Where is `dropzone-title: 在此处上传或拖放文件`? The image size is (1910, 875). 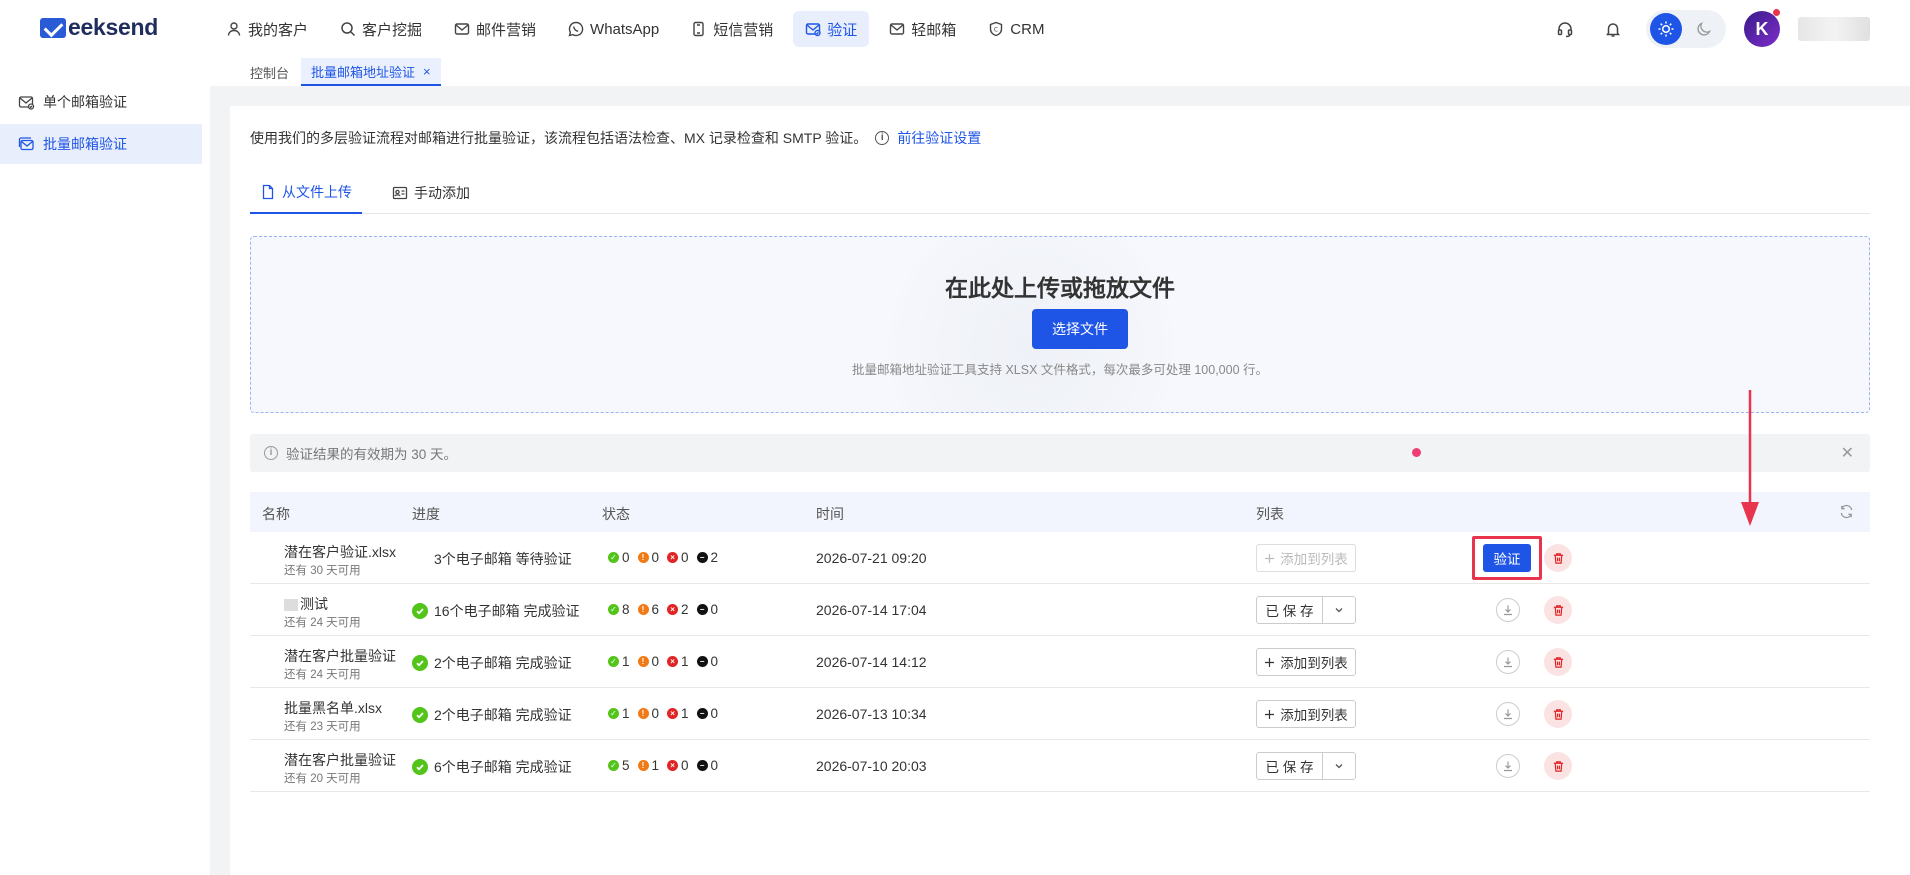 dropzone-title: 在此处上传或拖放文件 is located at coordinates (1060, 288).